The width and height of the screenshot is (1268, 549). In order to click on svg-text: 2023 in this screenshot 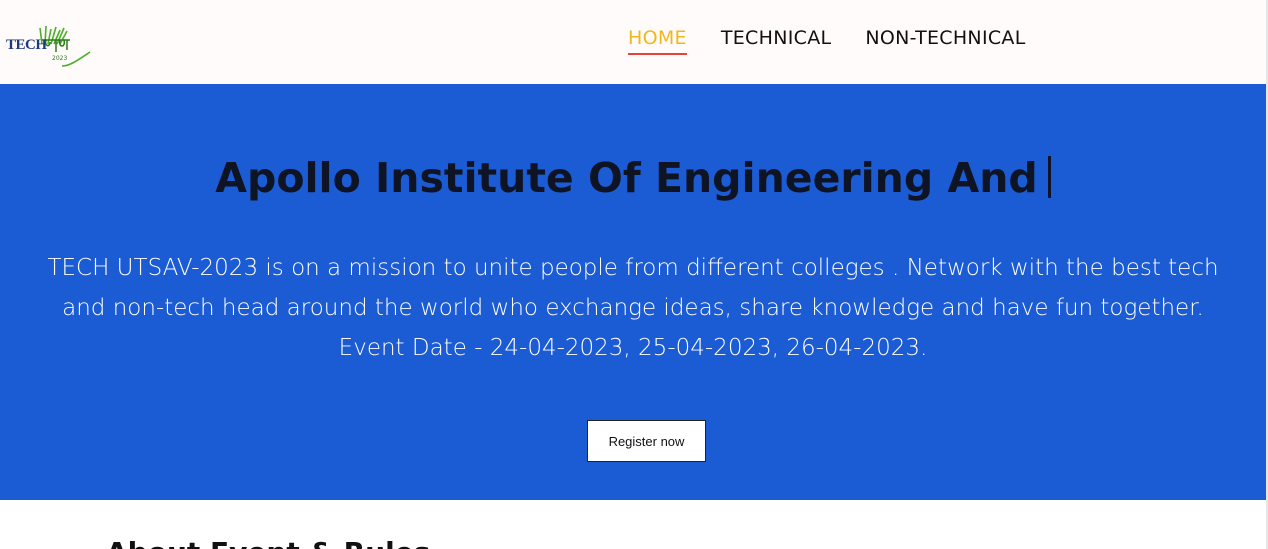, I will do `click(59, 58)`.